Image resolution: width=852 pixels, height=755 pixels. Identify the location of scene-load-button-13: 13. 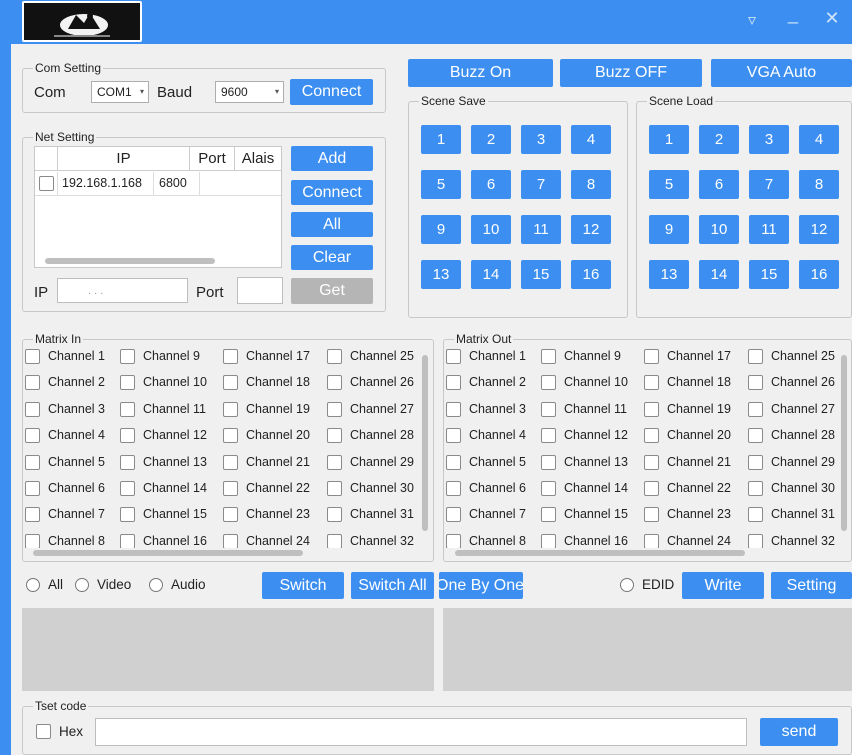
(669, 274).